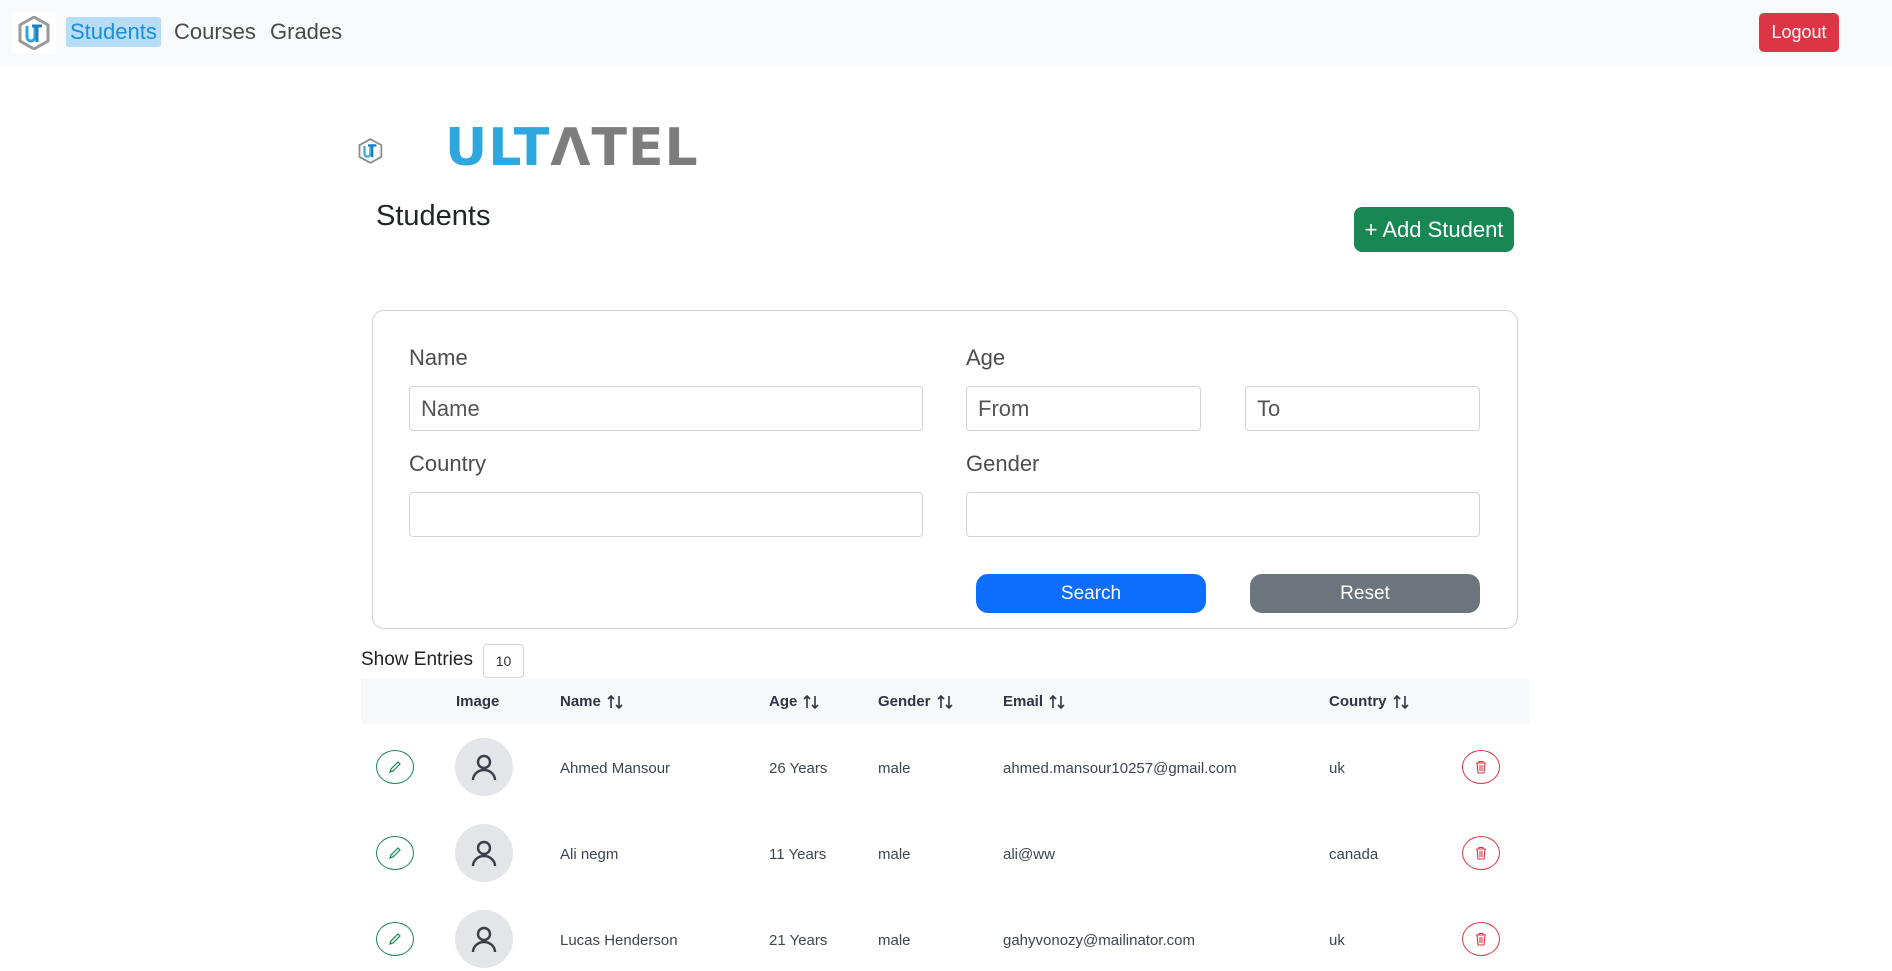  I want to click on cell-name: Ali negm, so click(589, 854).